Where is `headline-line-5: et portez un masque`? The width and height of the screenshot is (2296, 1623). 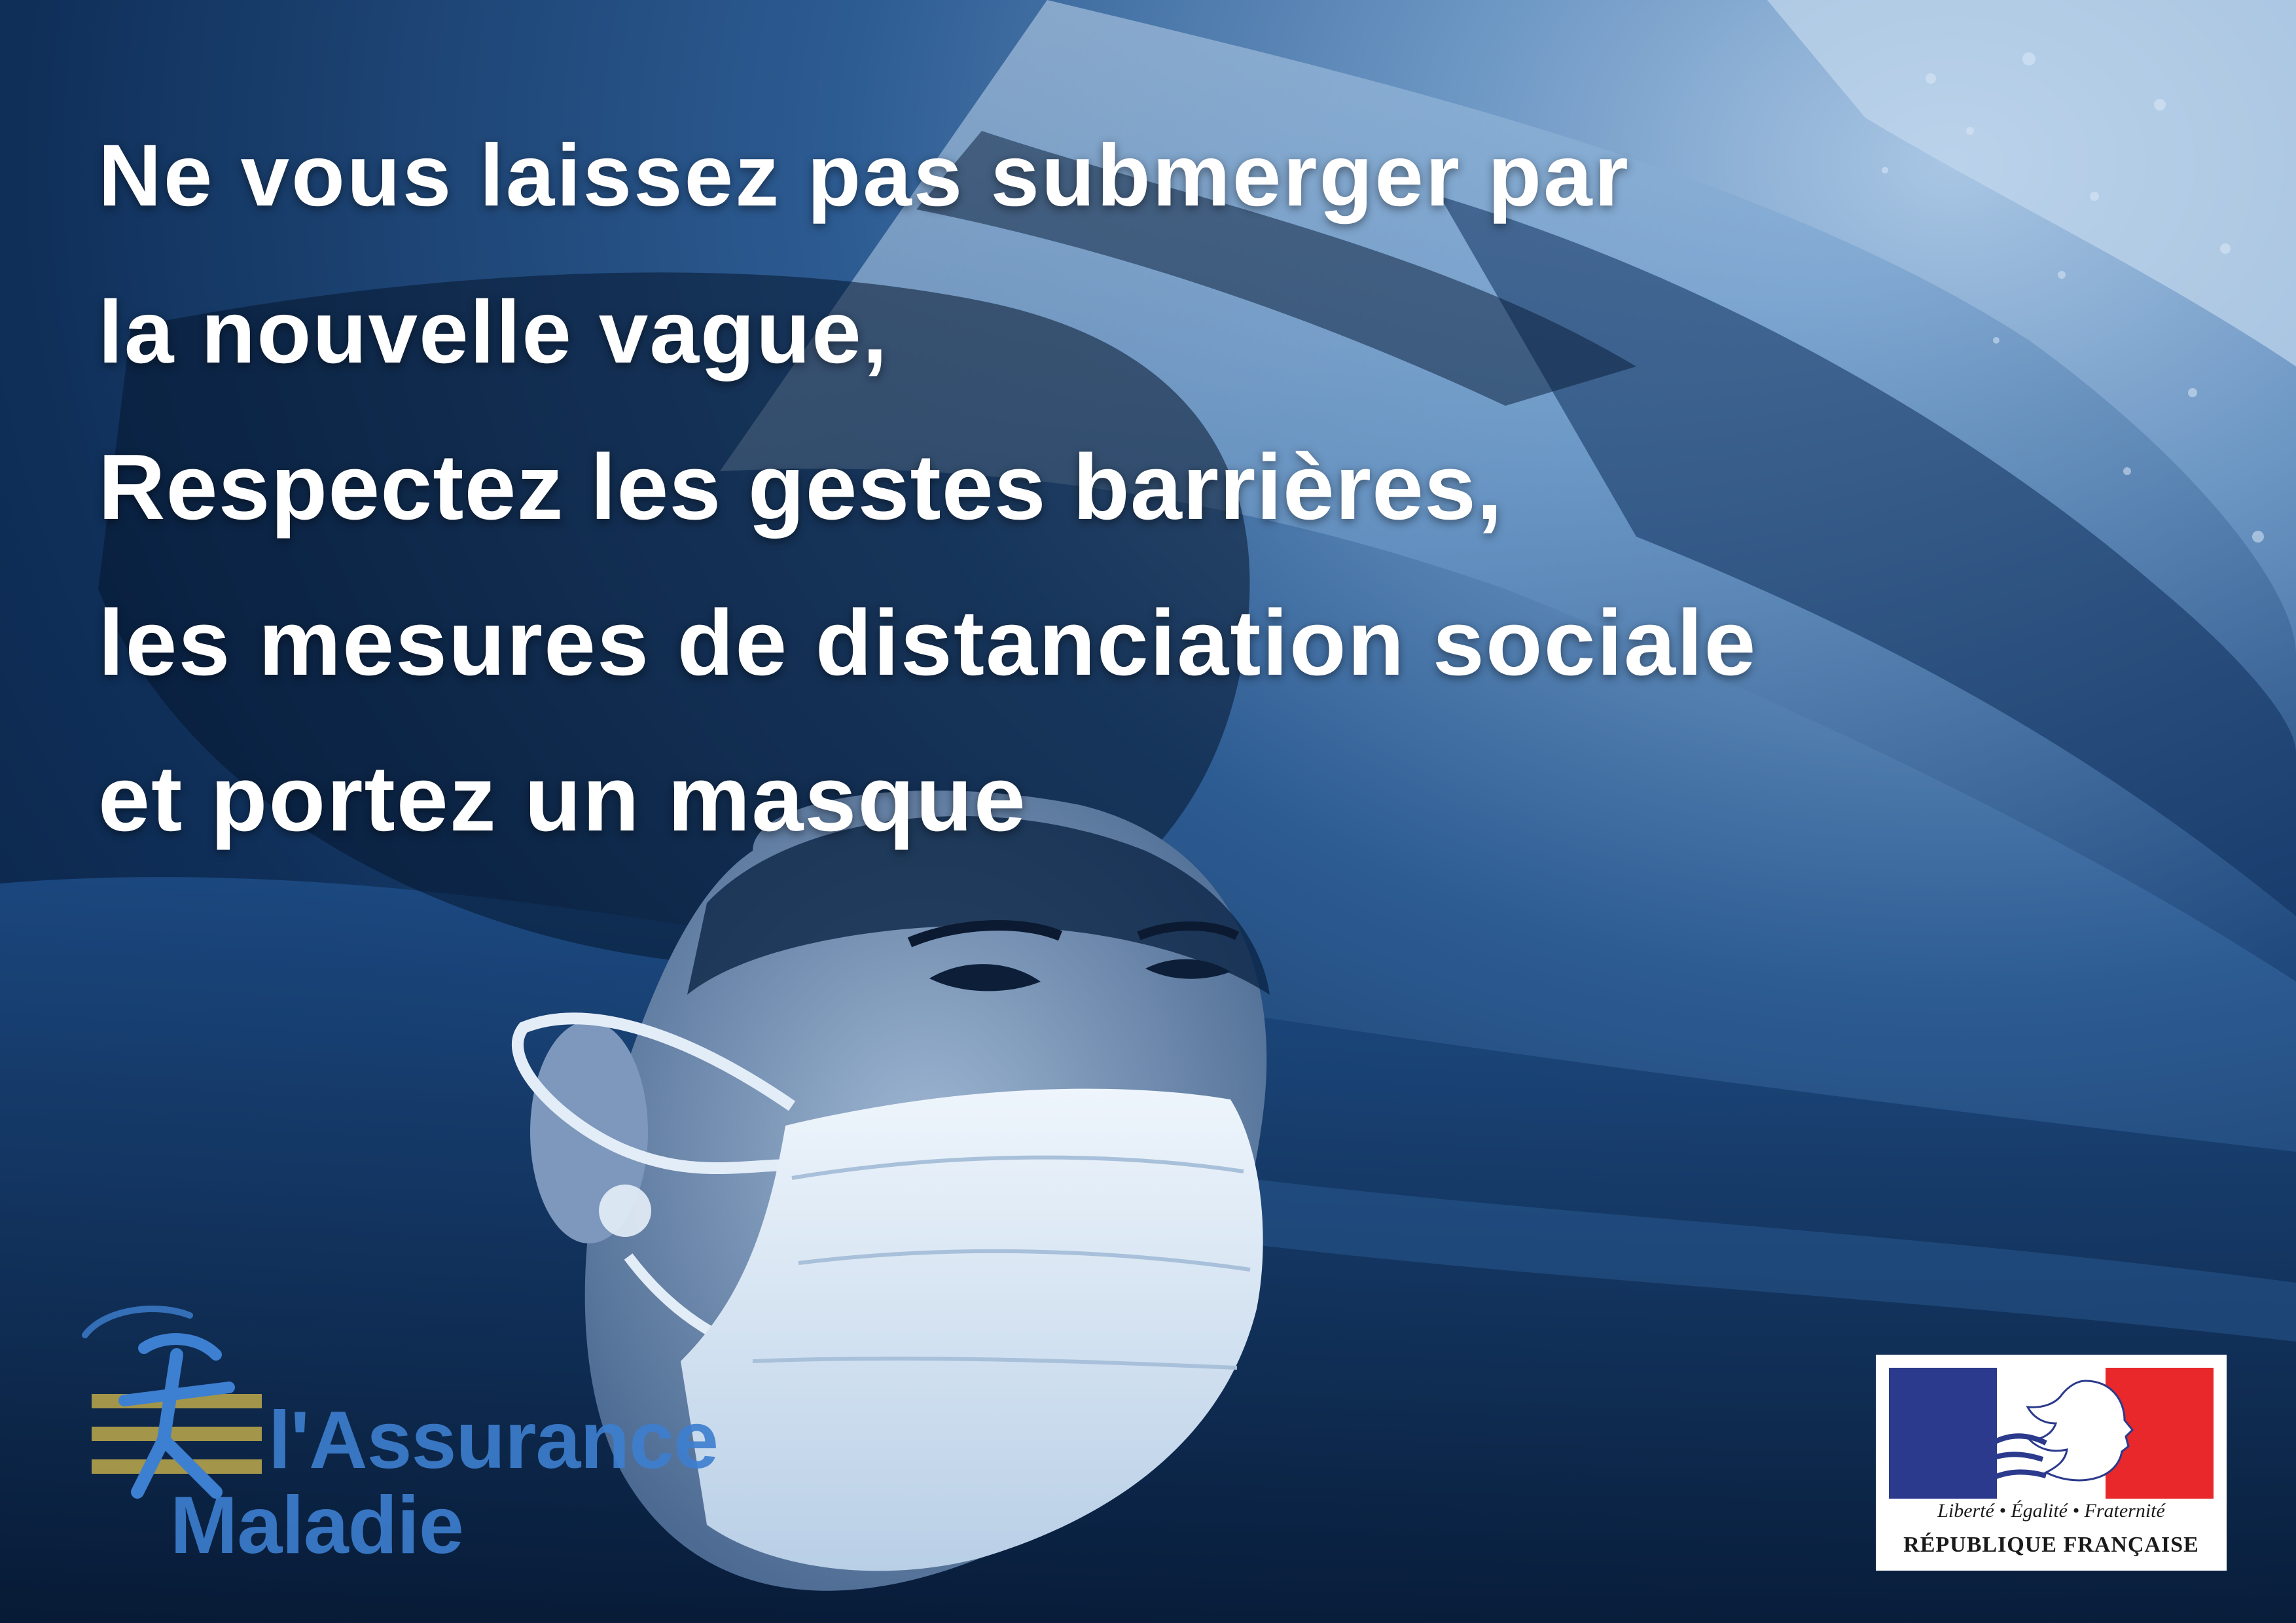 headline-line-5: et portez un masque is located at coordinates (562, 799).